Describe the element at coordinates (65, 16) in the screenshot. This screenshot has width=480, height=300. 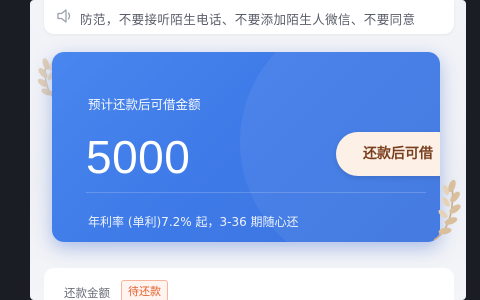
I see `speaker-icon` at that location.